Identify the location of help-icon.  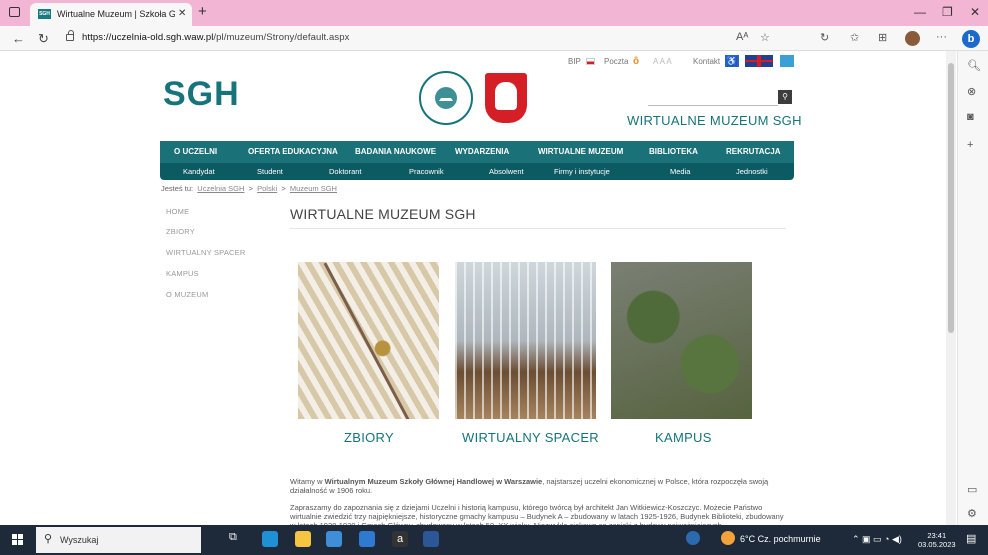
(693, 538).